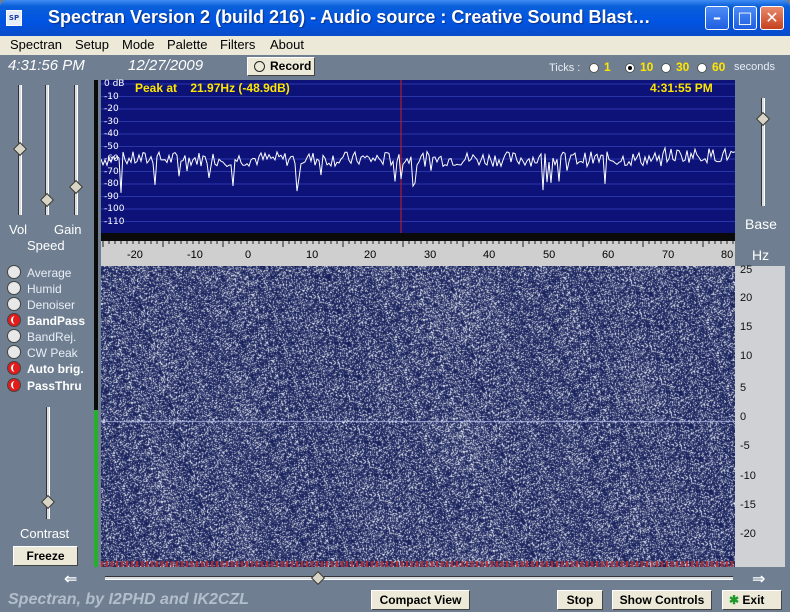 The image size is (790, 612). What do you see at coordinates (763, 119) in the screenshot?
I see `base-slider-thumb` at bounding box center [763, 119].